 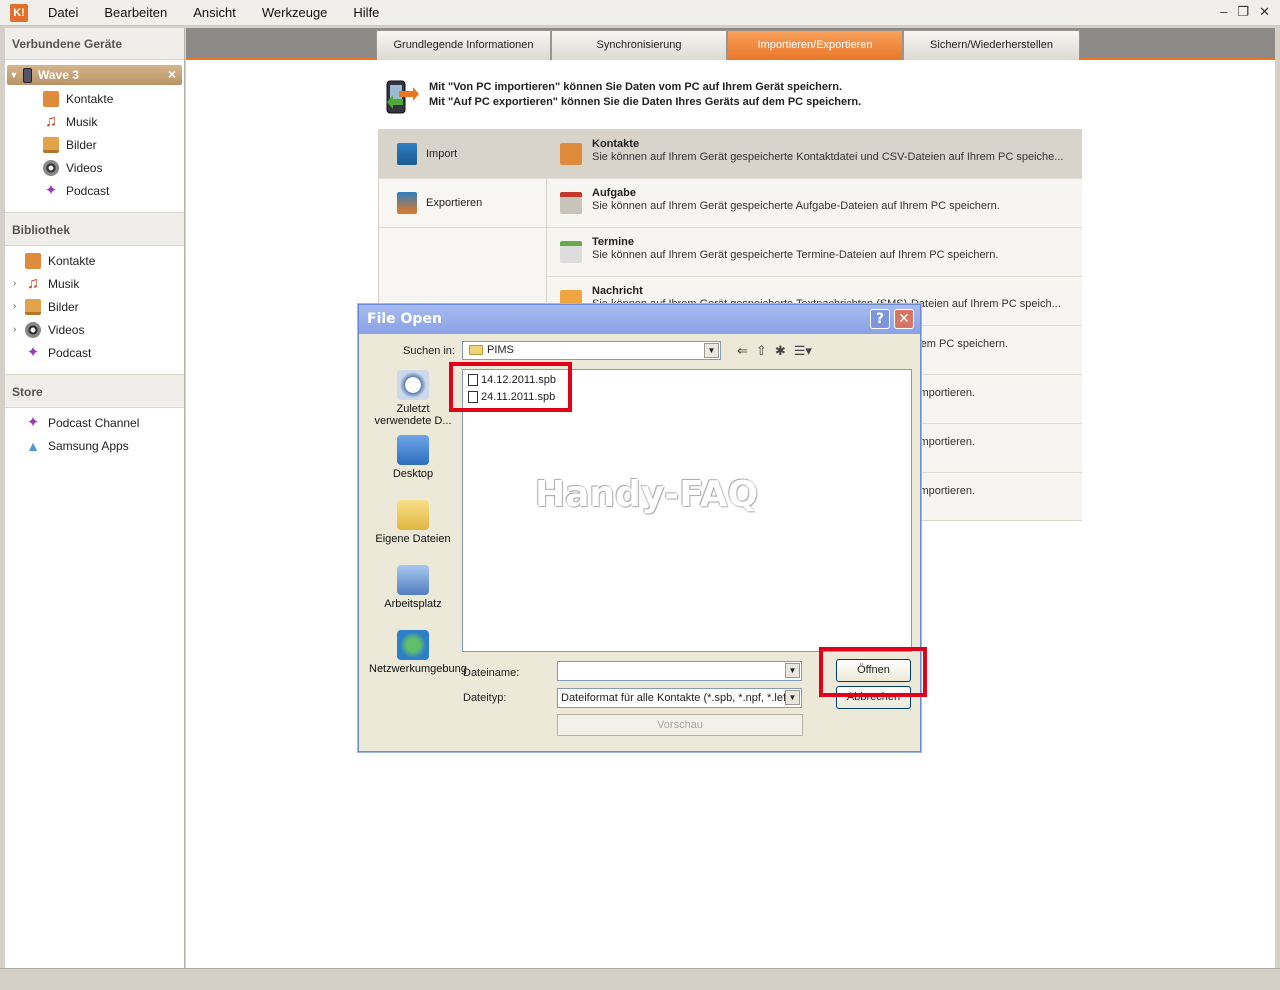 What do you see at coordinates (413, 597) in the screenshot?
I see `place-my-computer: Arbeitsplatz` at bounding box center [413, 597].